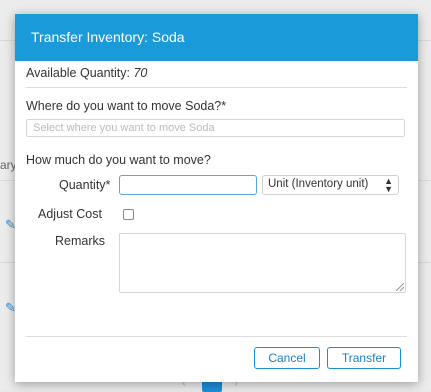 The width and height of the screenshot is (431, 392). I want to click on where-question: Where do you want to move Soda?*, so click(126, 106).